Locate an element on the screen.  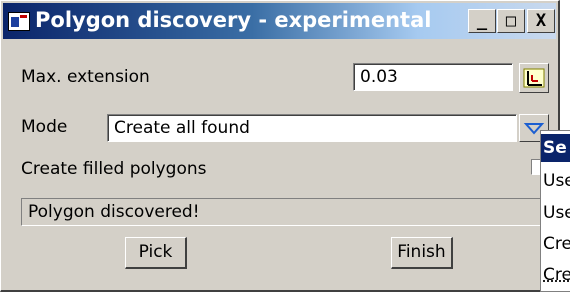
pick-extension-button is located at coordinates (534, 78).